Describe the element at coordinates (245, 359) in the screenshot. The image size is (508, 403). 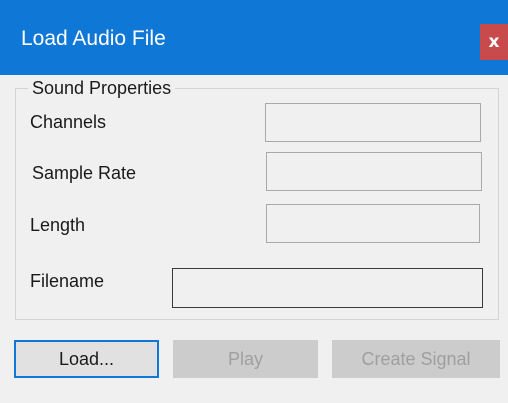
I see `play-button: Play` at that location.